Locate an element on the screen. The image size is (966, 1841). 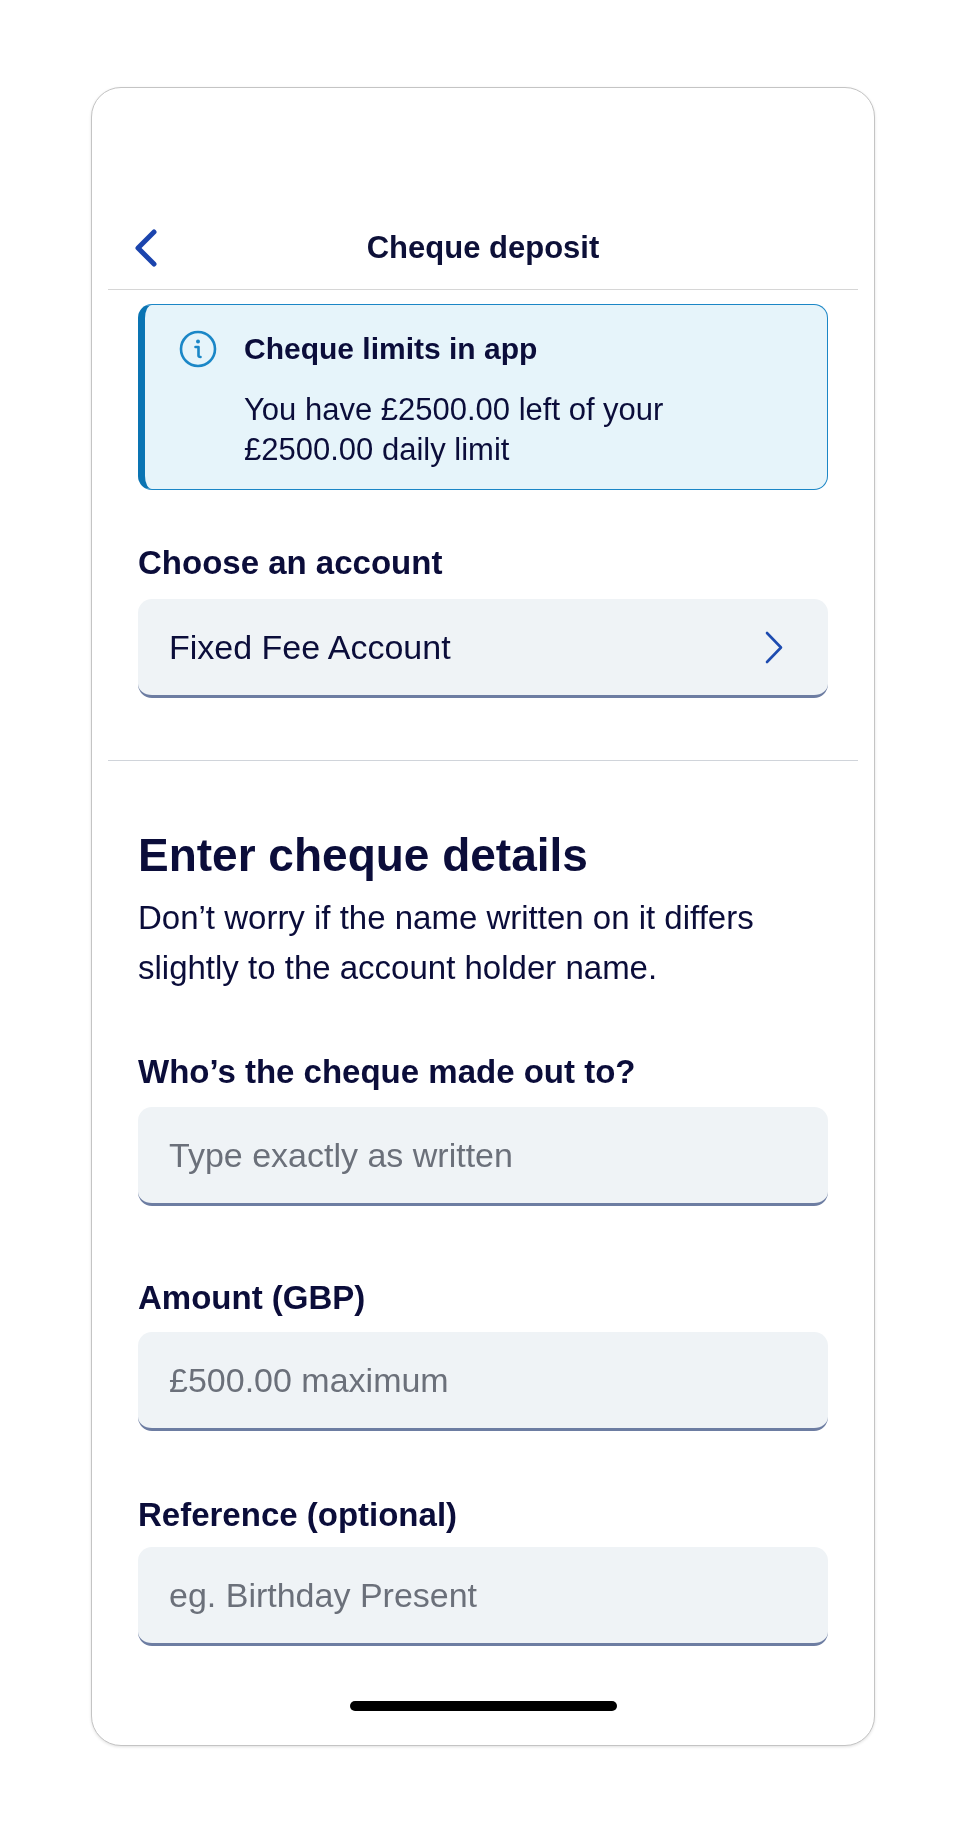
section-description: Don’t worry if the name written on it differs slightly to the account holder name. is located at coordinates (446, 943).